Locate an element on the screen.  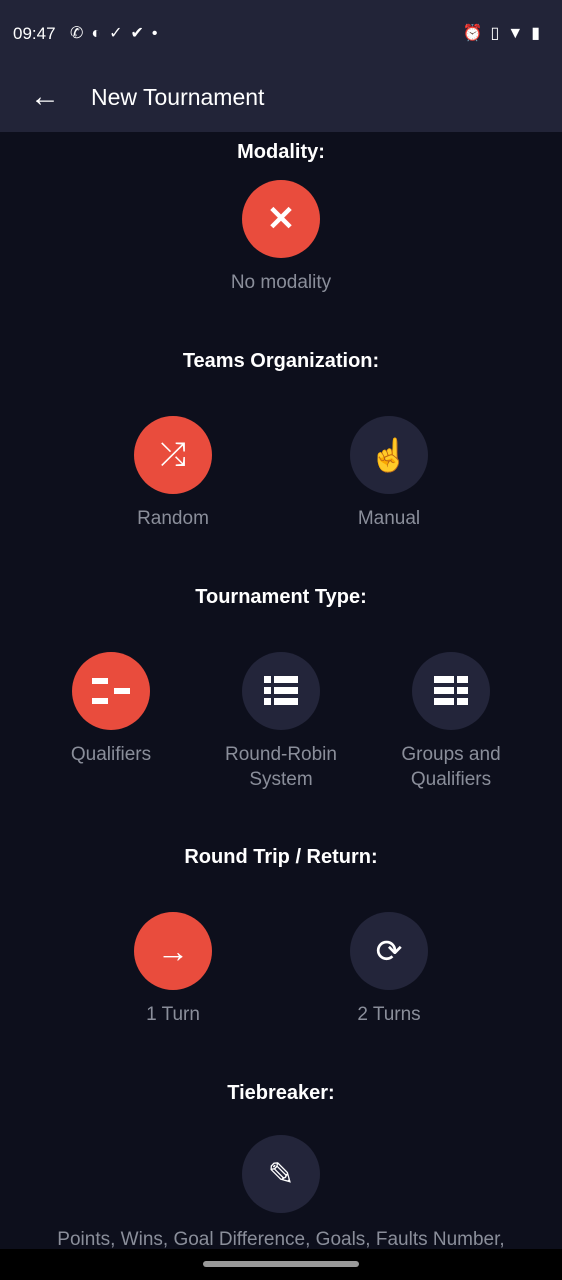
arrow-left-icon: ← is located at coordinates (45, 97).